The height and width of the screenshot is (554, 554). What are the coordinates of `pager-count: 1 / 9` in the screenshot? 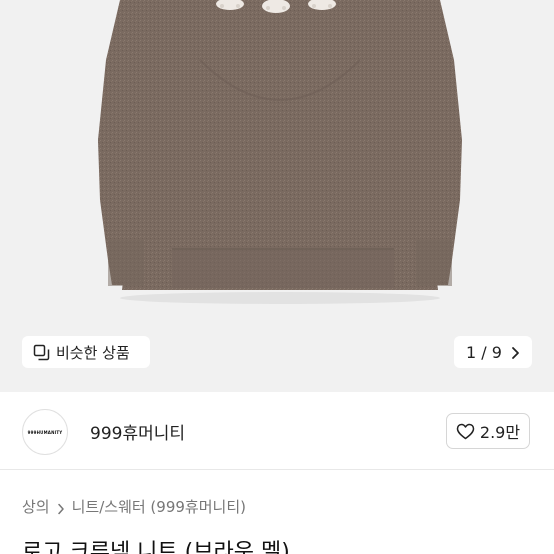 It's located at (484, 352).